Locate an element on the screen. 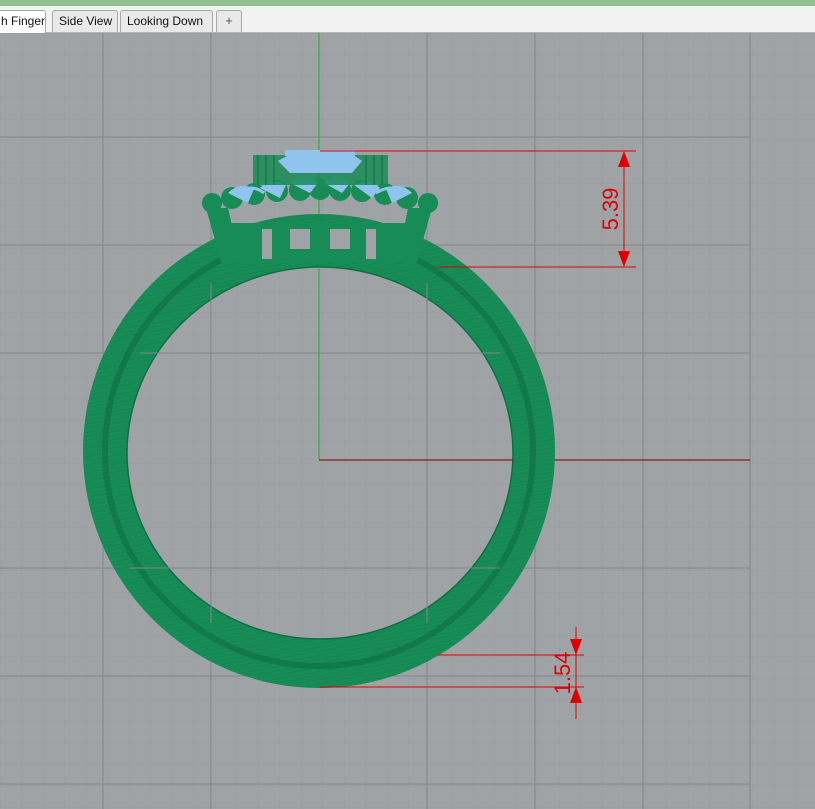  tab-finger: h Finger is located at coordinates (23, 21).